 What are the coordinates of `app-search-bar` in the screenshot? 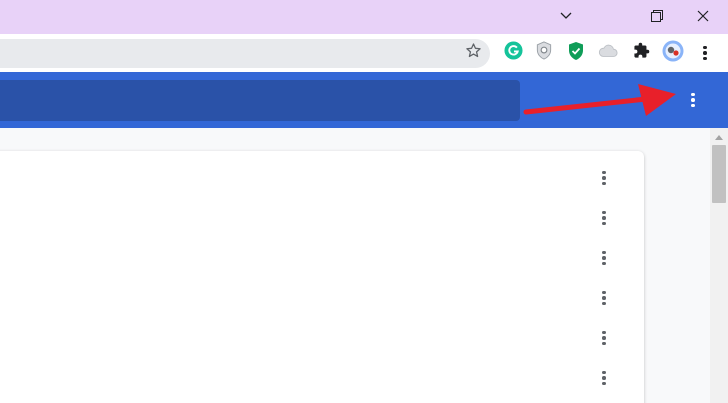 It's located at (260, 100).